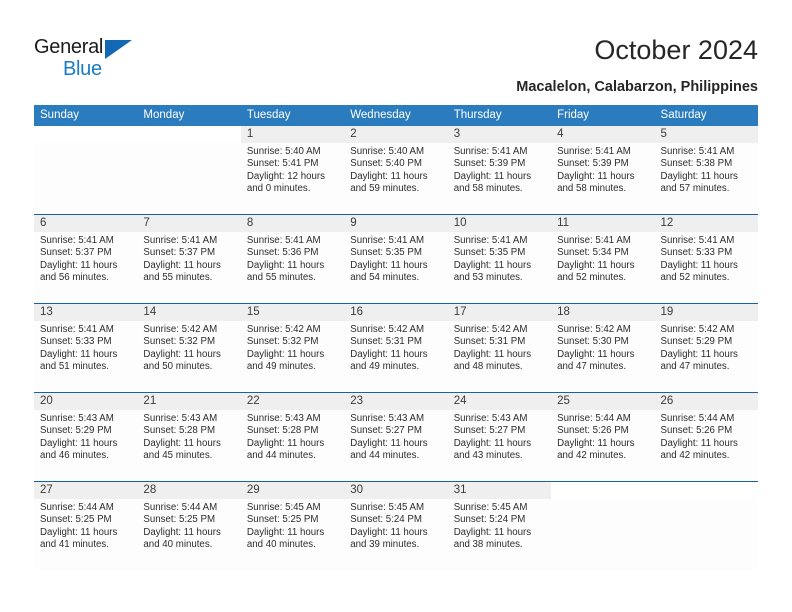 The width and height of the screenshot is (792, 612). What do you see at coordinates (499, 312) in the screenshot?
I see `day-number: 17` at bounding box center [499, 312].